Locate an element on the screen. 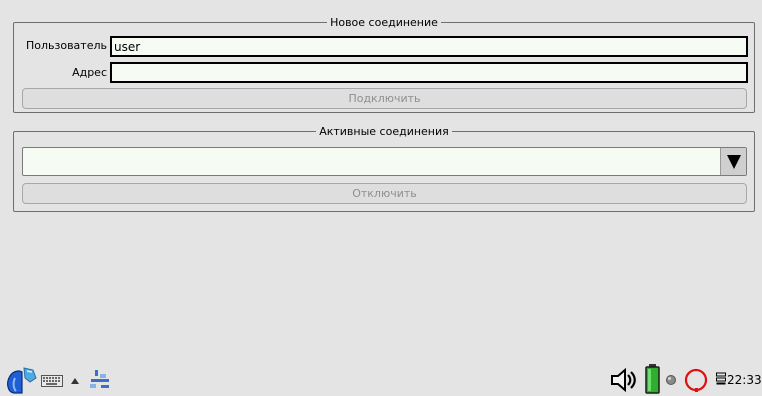  keyboard-icon is located at coordinates (52, 381).